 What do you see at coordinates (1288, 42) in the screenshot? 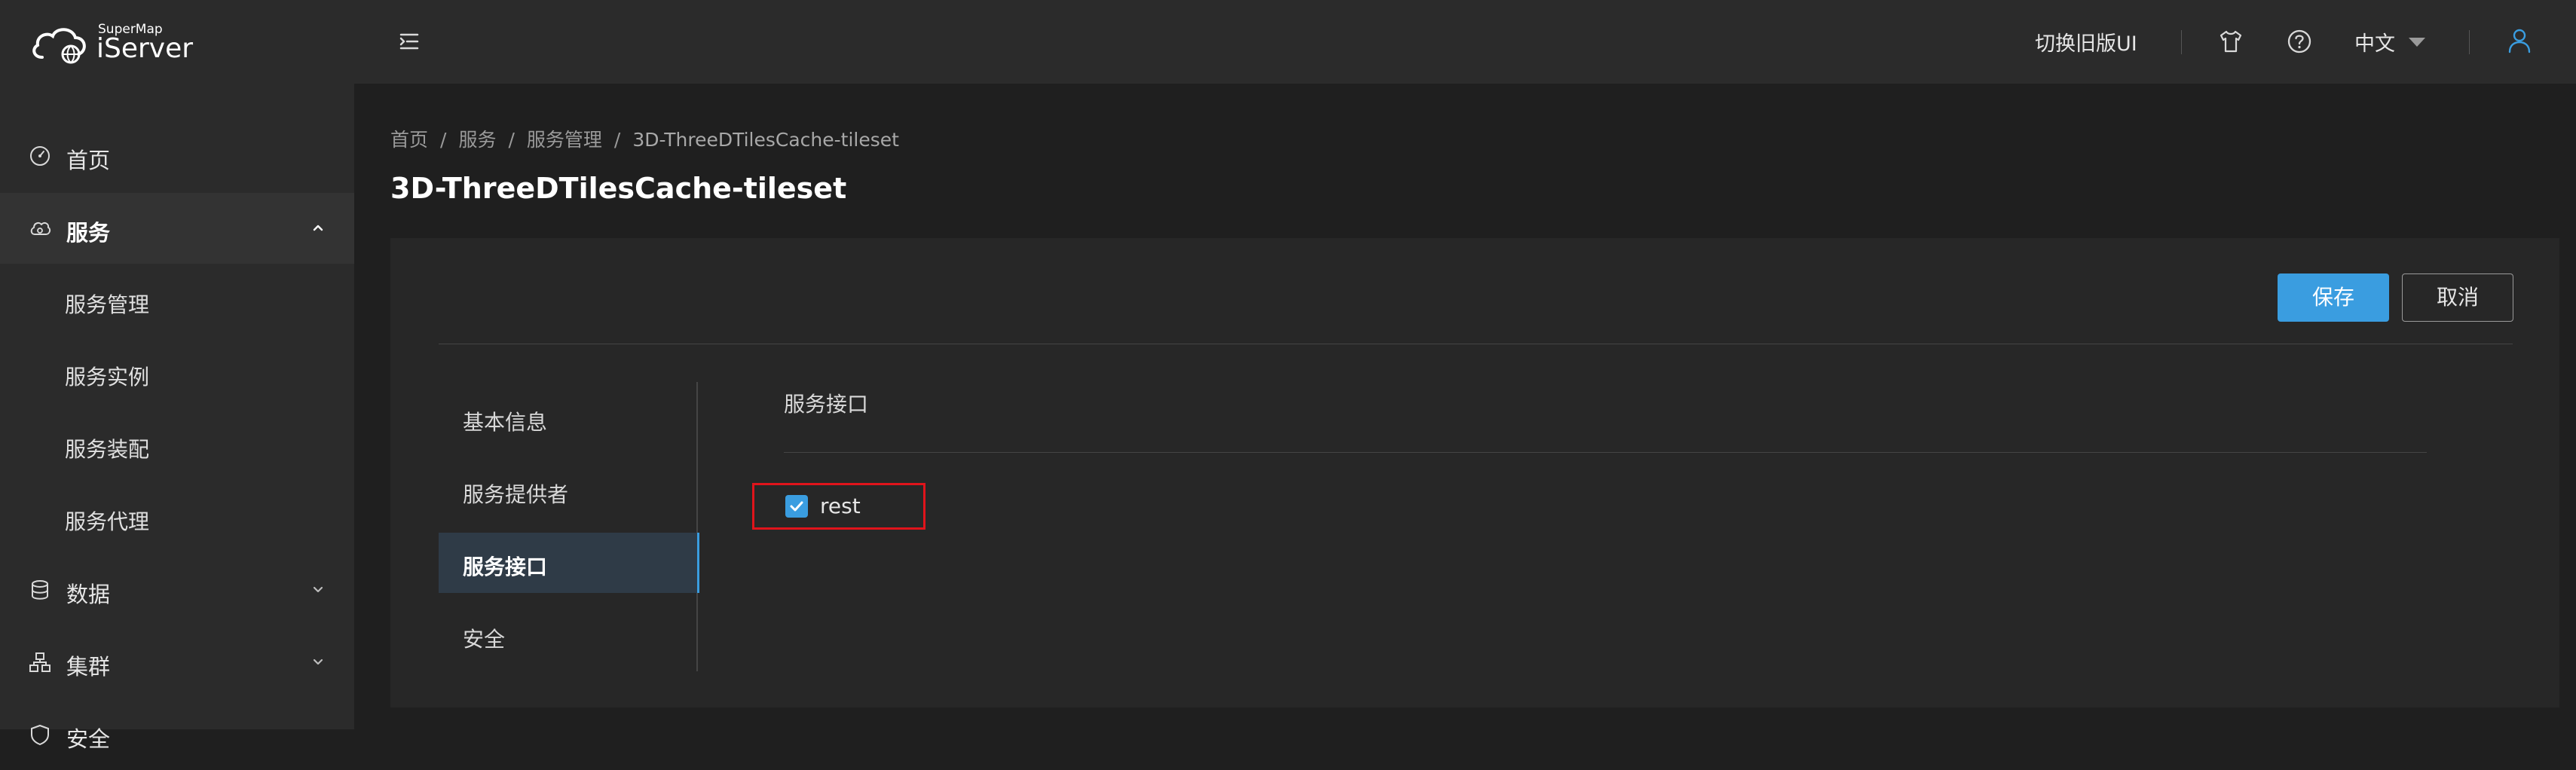
I see `top-bar` at bounding box center [1288, 42].